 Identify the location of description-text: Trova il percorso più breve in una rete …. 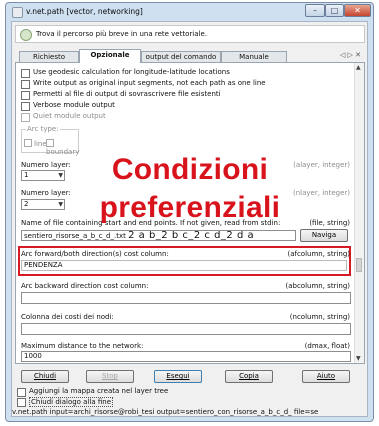
(121, 34).